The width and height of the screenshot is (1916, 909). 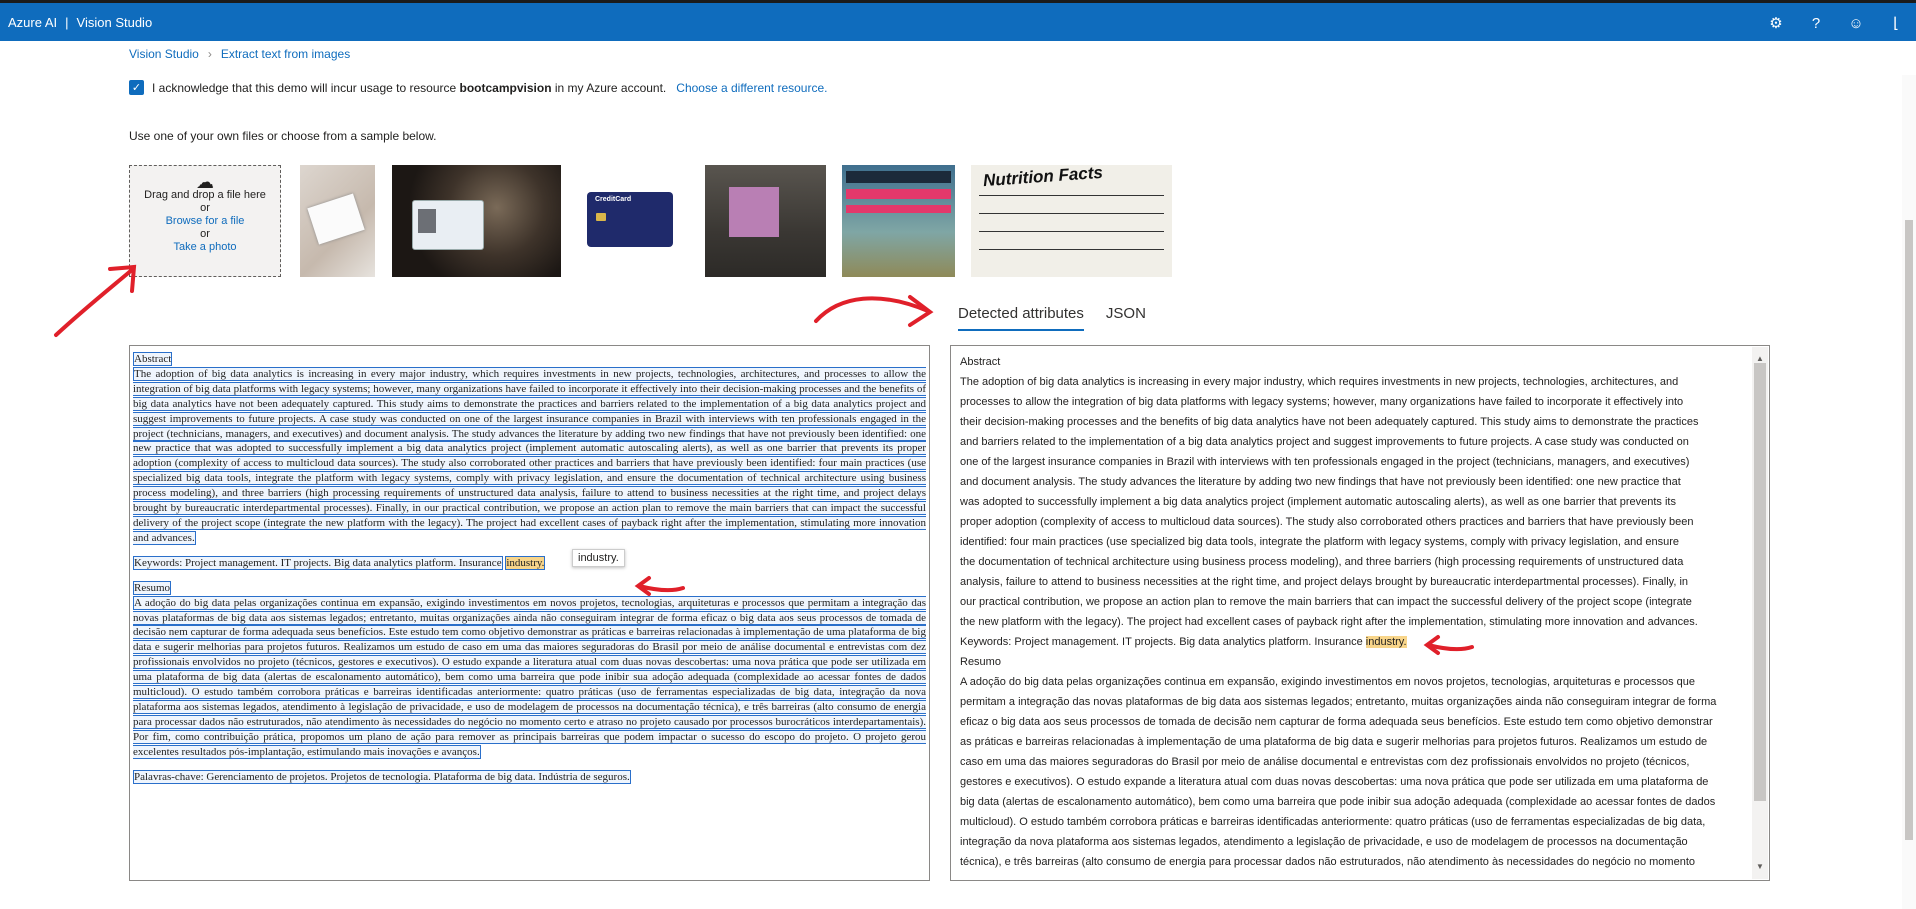 What do you see at coordinates (205, 195) in the screenshot?
I see `drag-drop-text: Drag and drop a file here` at bounding box center [205, 195].